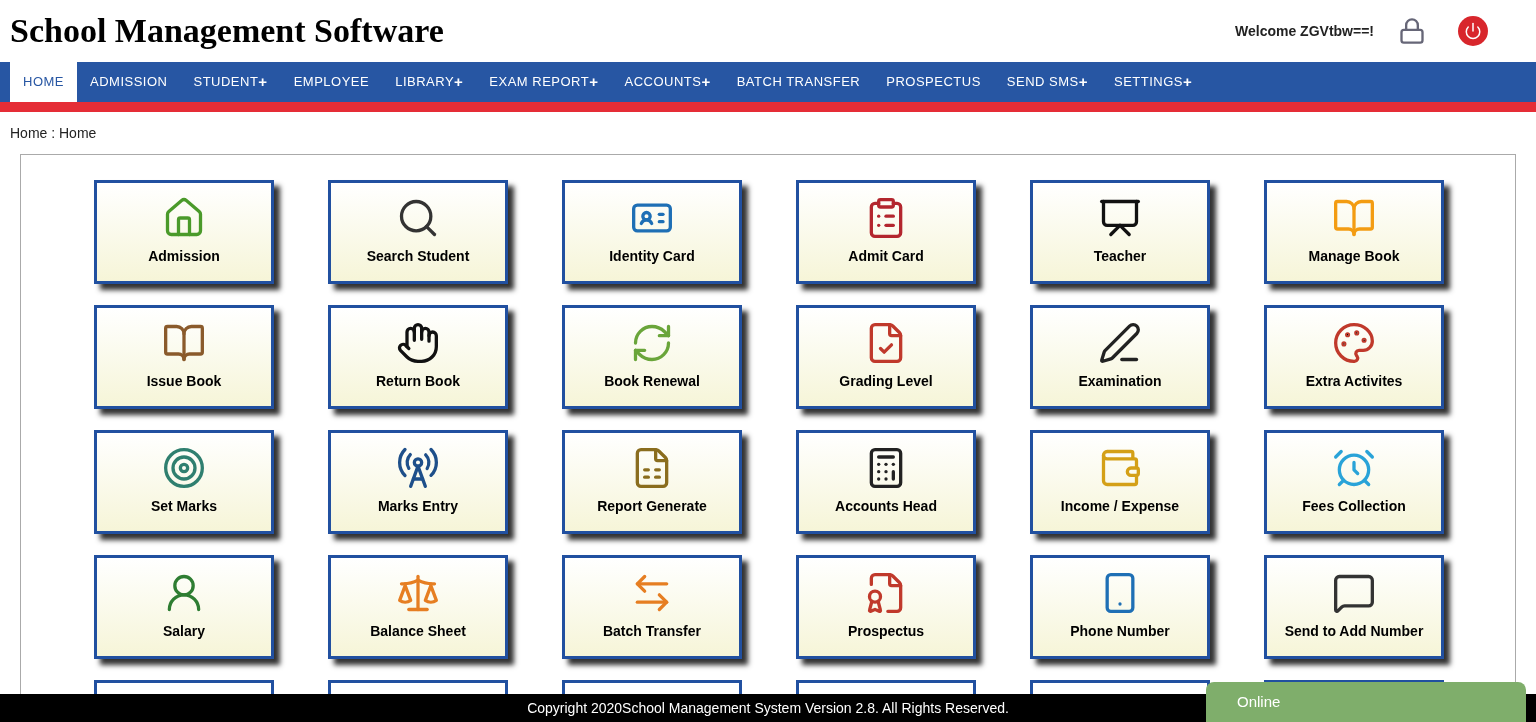 The height and width of the screenshot is (722, 1536). What do you see at coordinates (1153, 82) in the screenshot?
I see `nav-item: SETTINGS+` at bounding box center [1153, 82].